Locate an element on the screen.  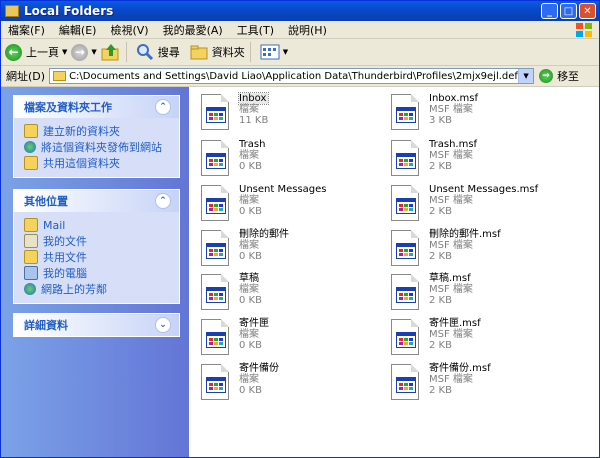
file-item: 草稿.msf MSF 檔案 2 KB is located at coordinates (484, 295).